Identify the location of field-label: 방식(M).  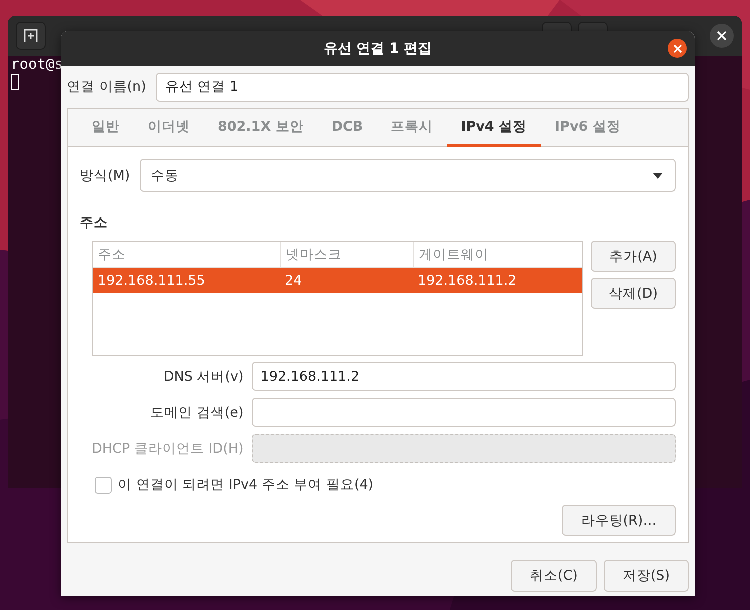
(105, 175).